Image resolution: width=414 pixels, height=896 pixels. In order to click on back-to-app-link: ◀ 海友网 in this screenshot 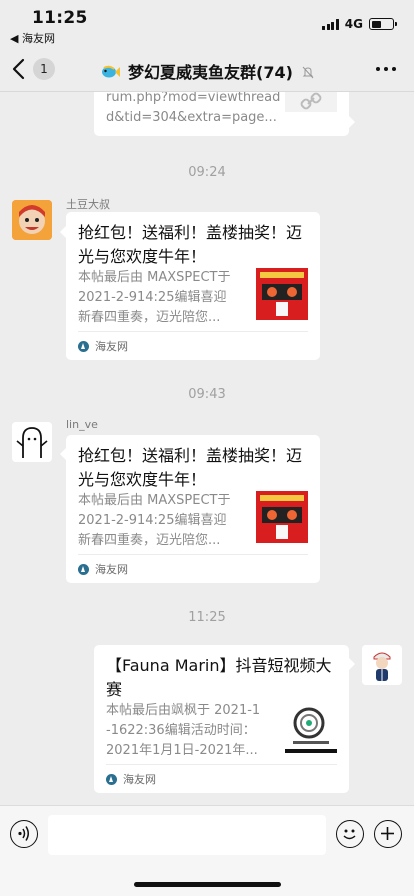, I will do `click(32, 38)`.